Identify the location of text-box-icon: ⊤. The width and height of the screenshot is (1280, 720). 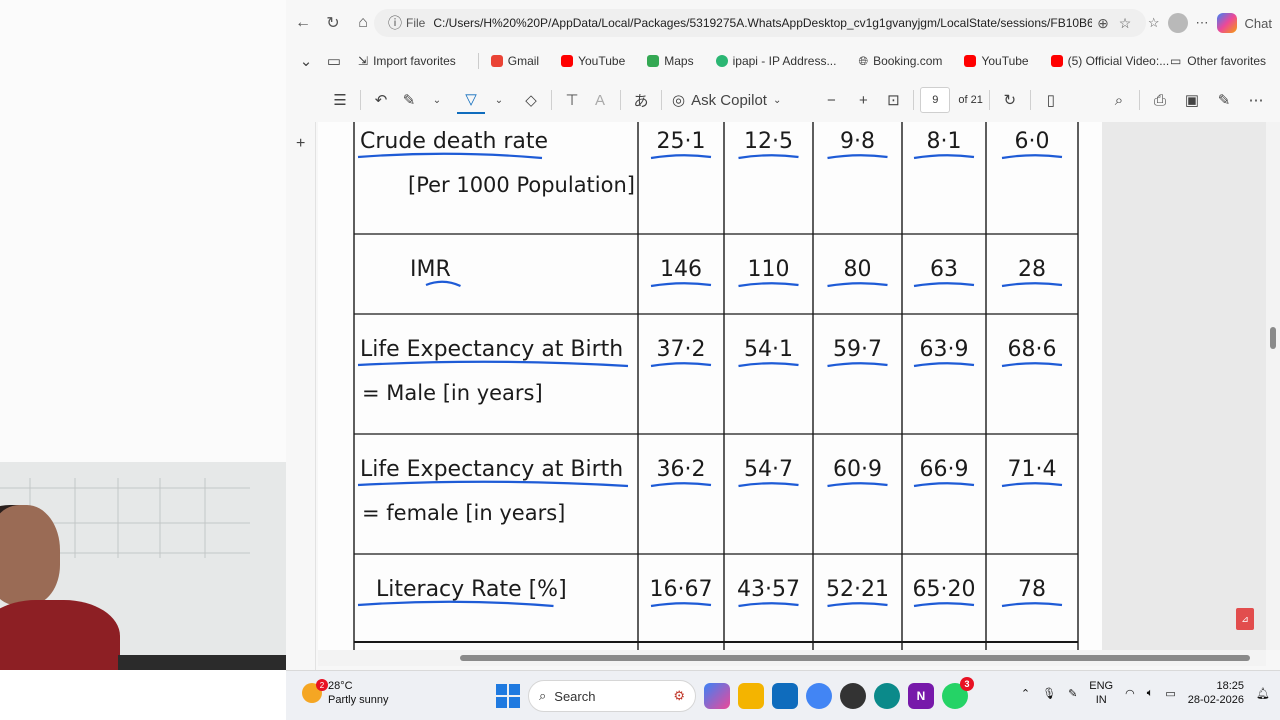
(572, 100).